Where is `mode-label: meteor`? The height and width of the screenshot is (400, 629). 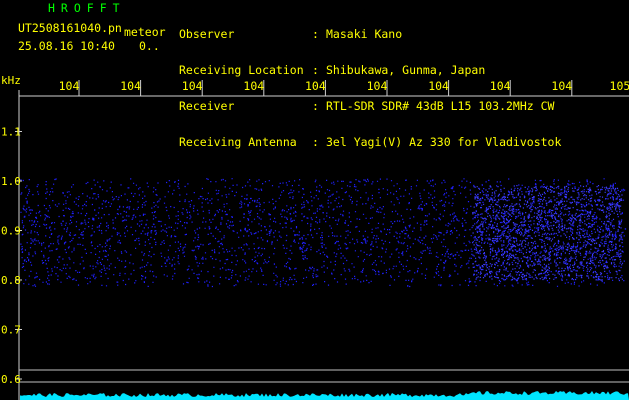 mode-label: meteor is located at coordinates (145, 32).